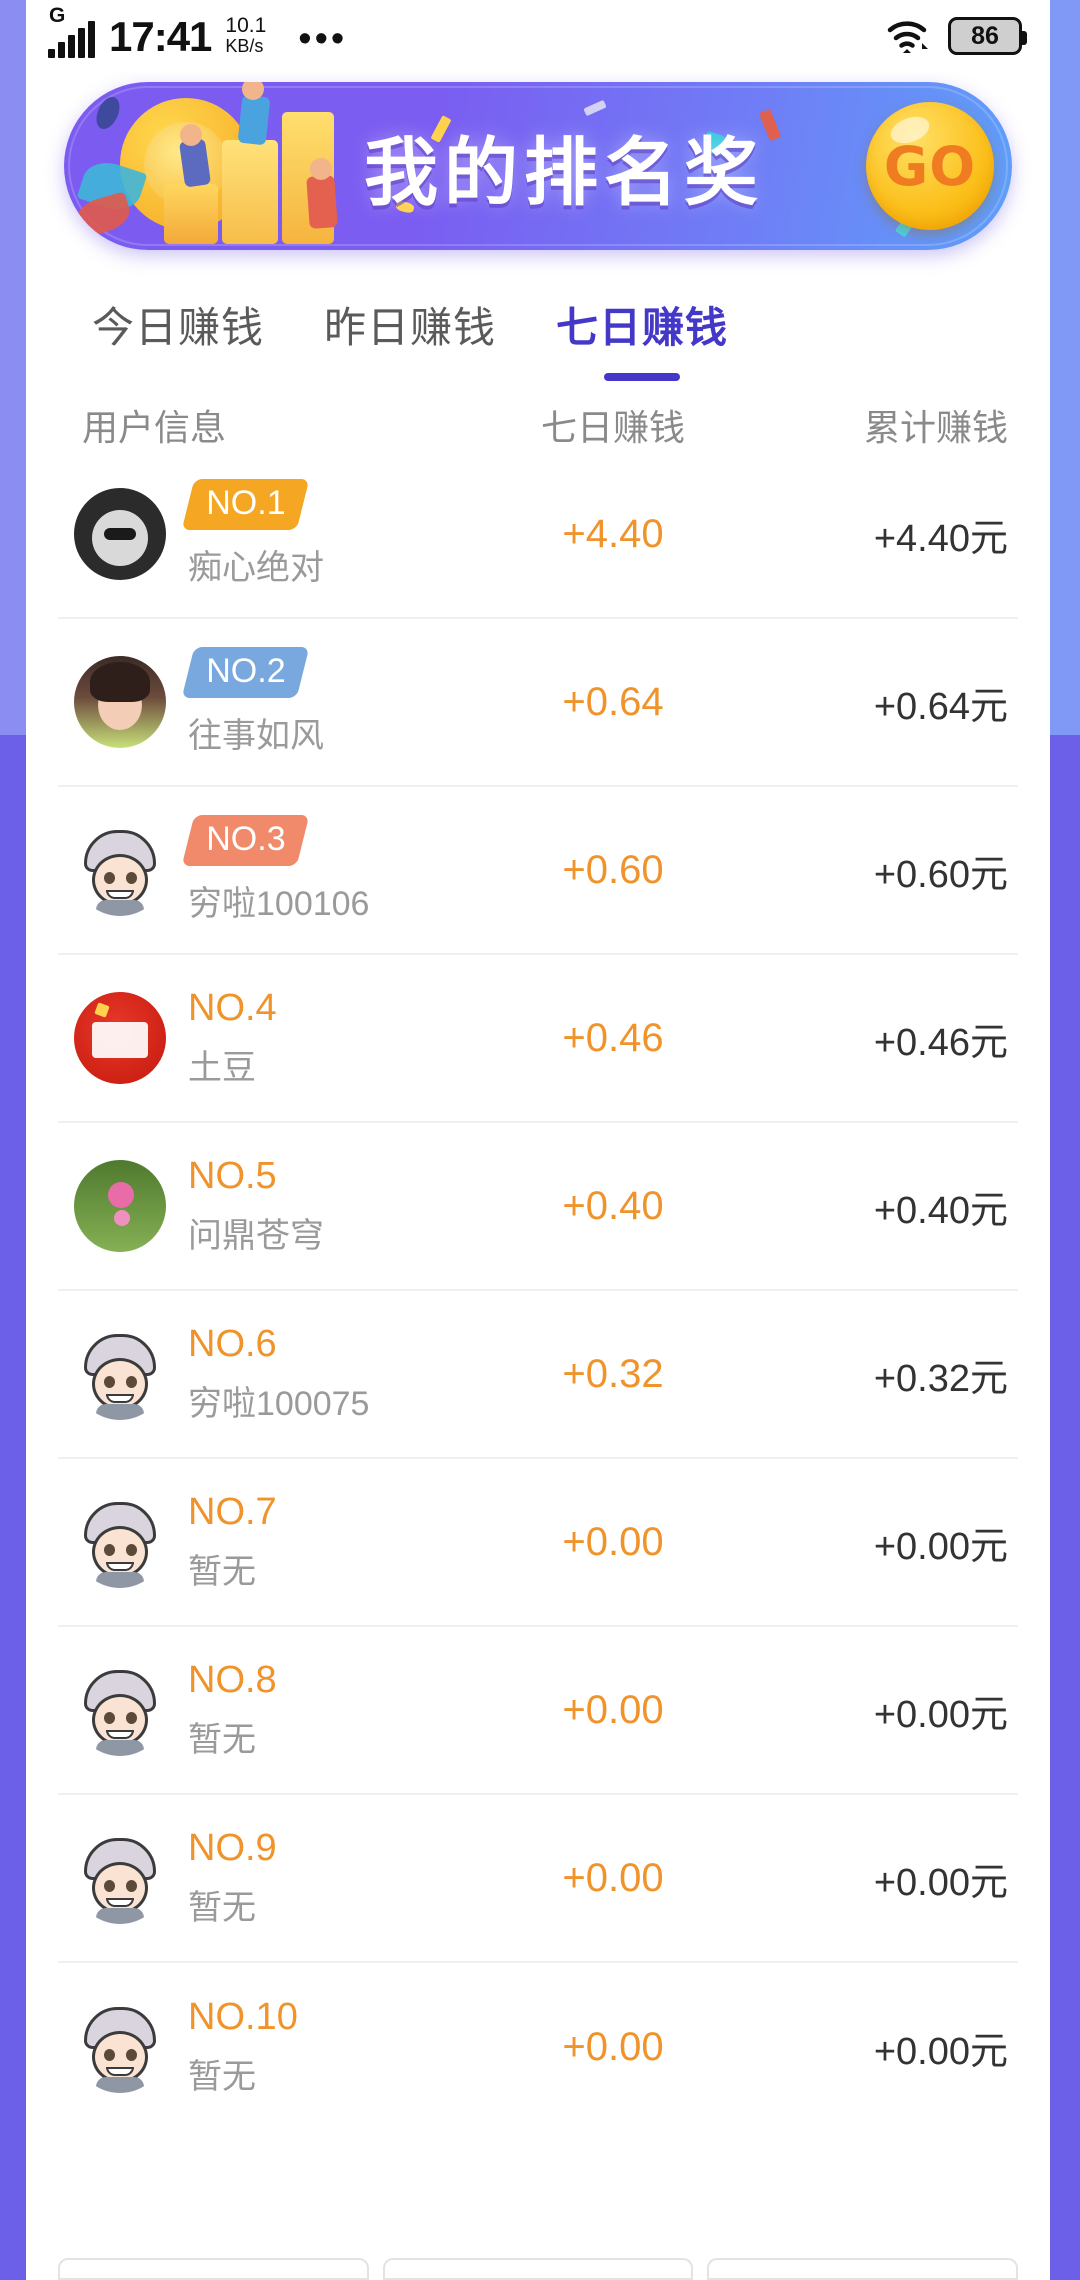 Image resolution: width=1080 pixels, height=2280 pixels. I want to click on status-bar-right: 86, so click(956, 36).